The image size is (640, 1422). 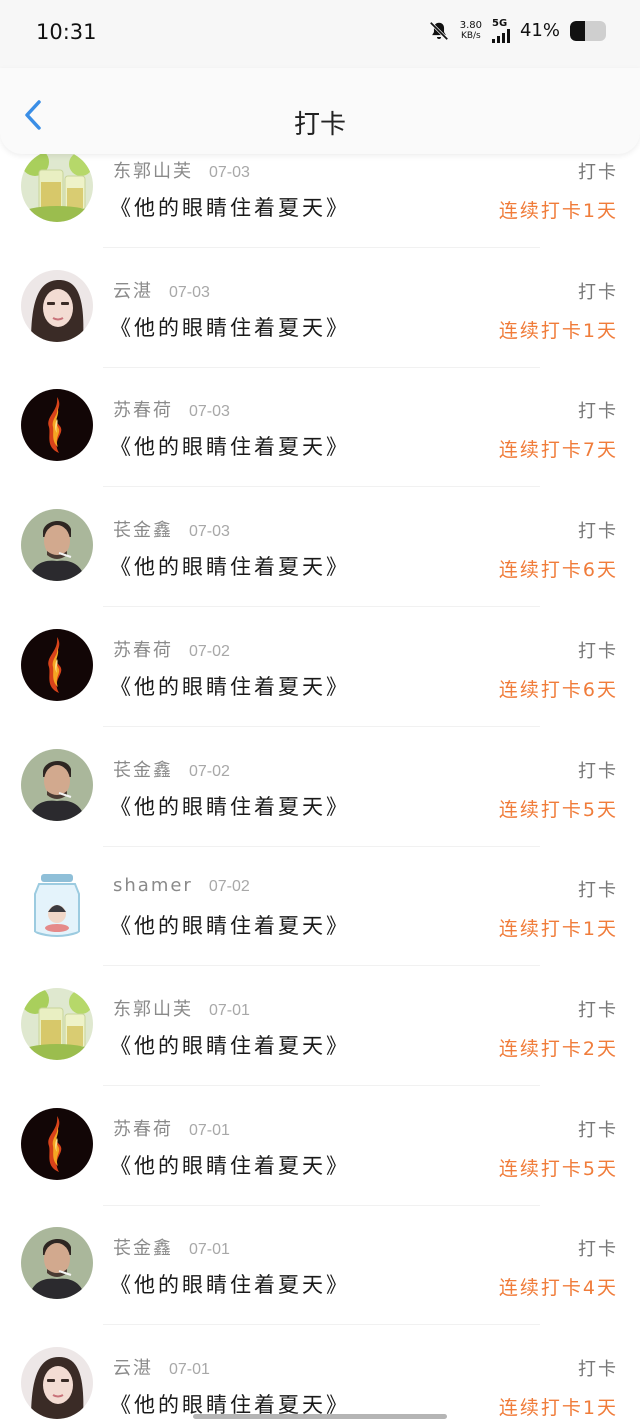 I want to click on status-time: 10:31, so click(x=66, y=32).